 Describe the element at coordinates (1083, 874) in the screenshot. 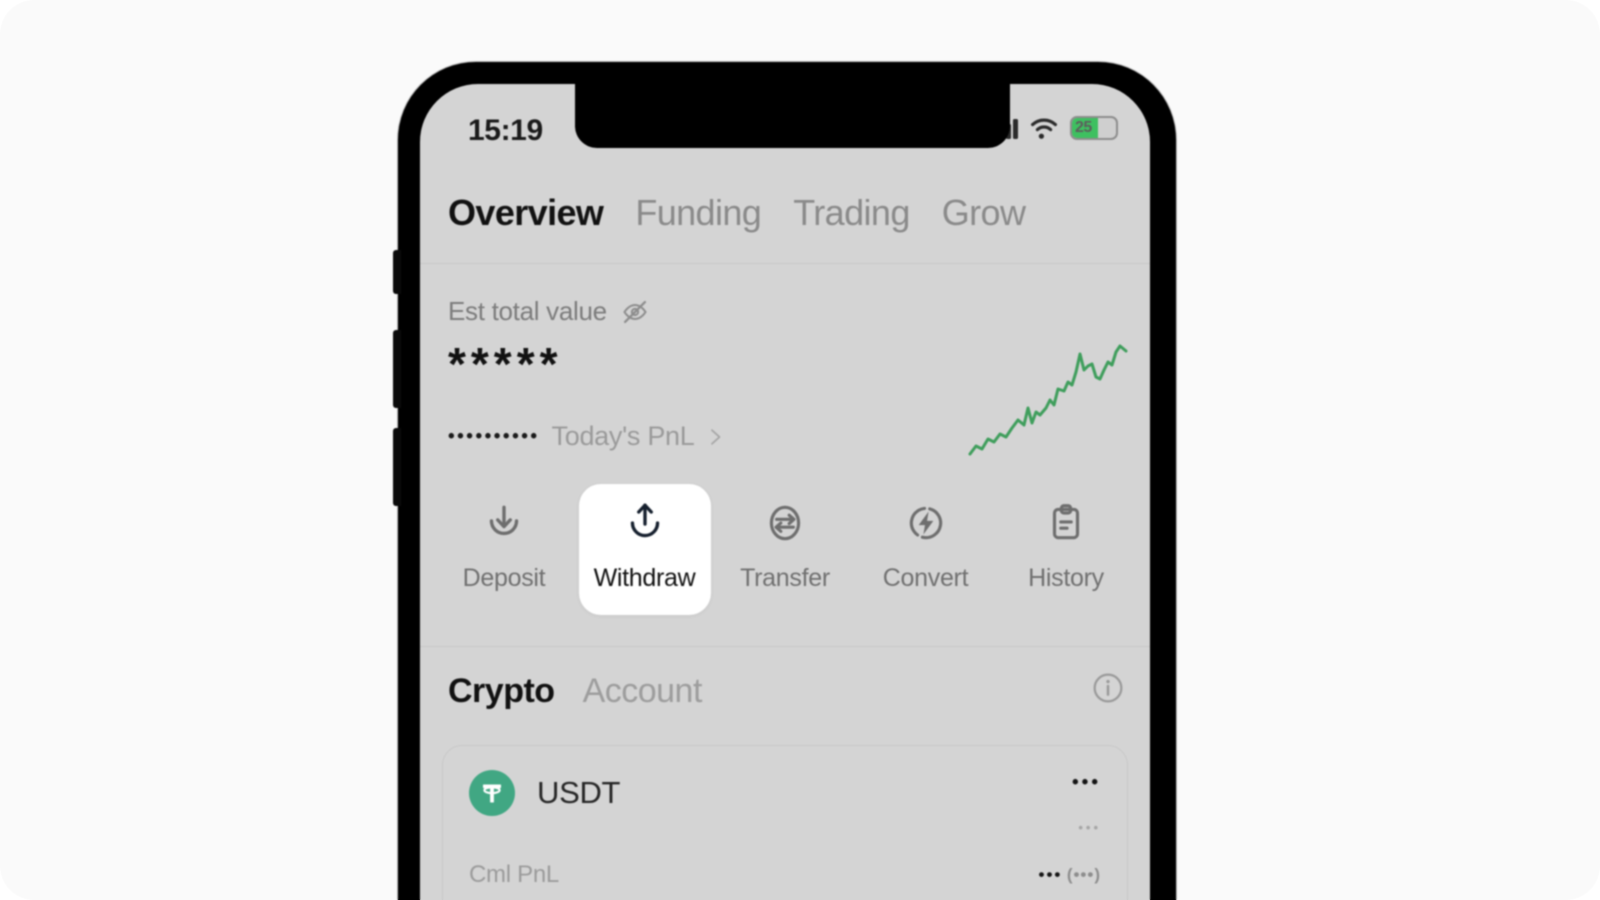

I see `asset-cml-pnl-pct-masked: (•••)` at that location.